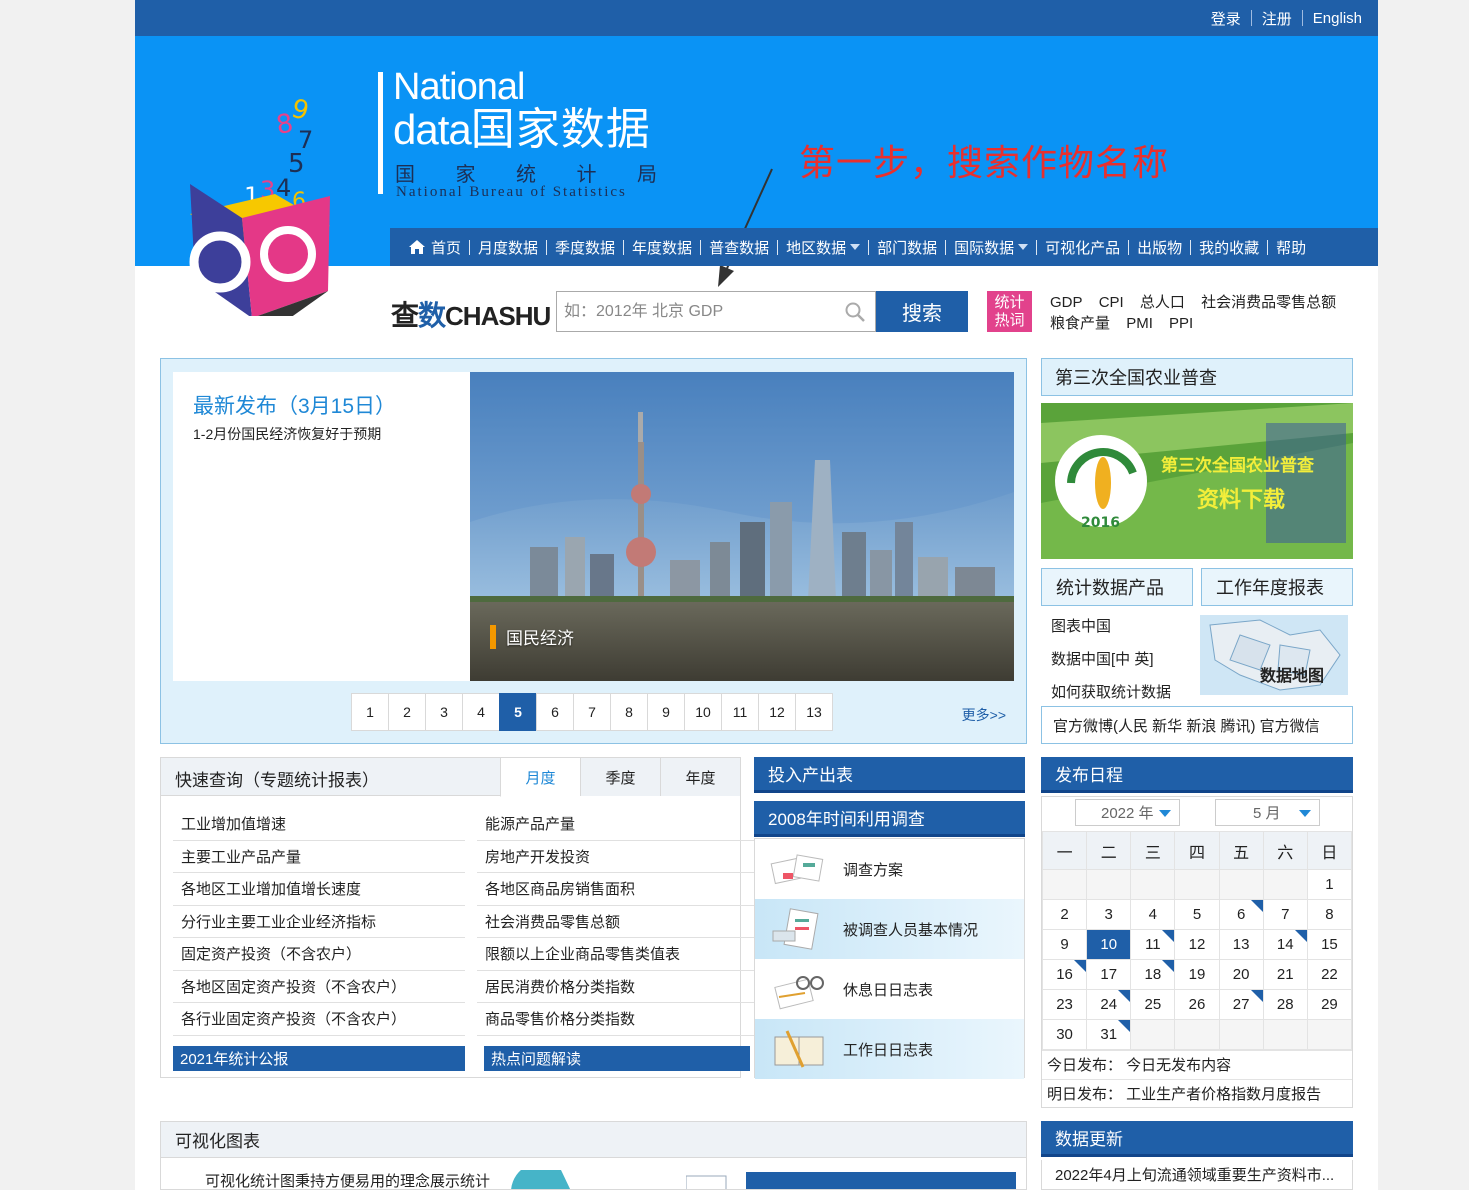 The height and width of the screenshot is (1190, 1469). Describe the element at coordinates (1153, 914) in the screenshot. I see `calendar-day: 4` at that location.